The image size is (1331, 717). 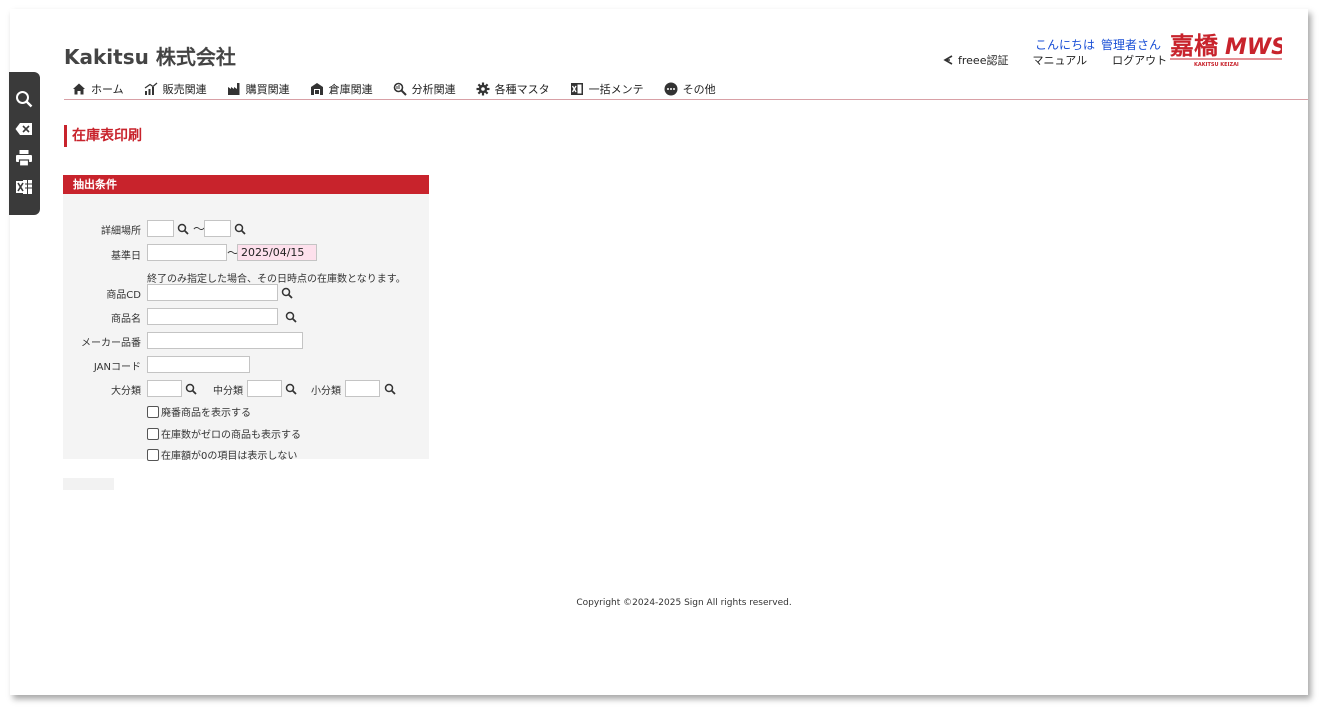 What do you see at coordinates (206, 413) in the screenshot?
I see `show-discontinued-label: 廃番商品を表示する` at bounding box center [206, 413].